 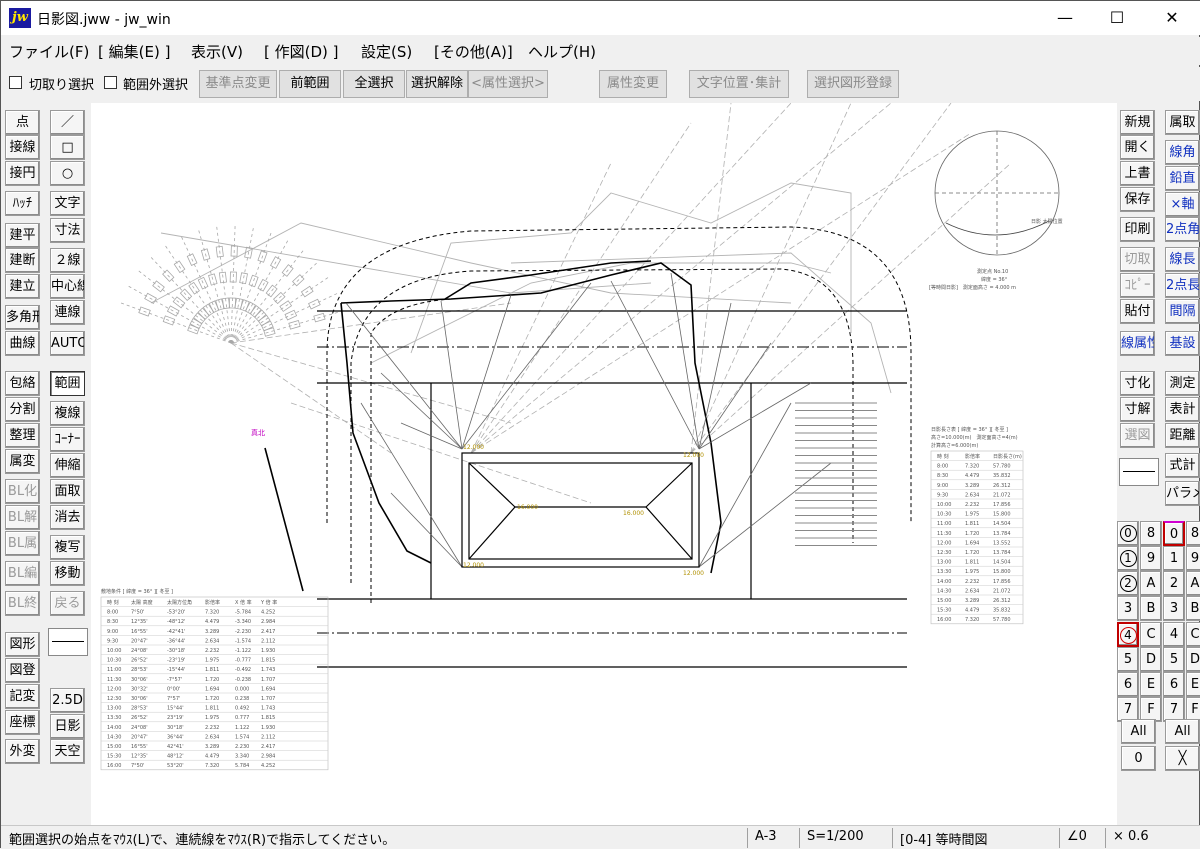 I want to click on tool-distance-button: 距離, so click(x=1182, y=435).